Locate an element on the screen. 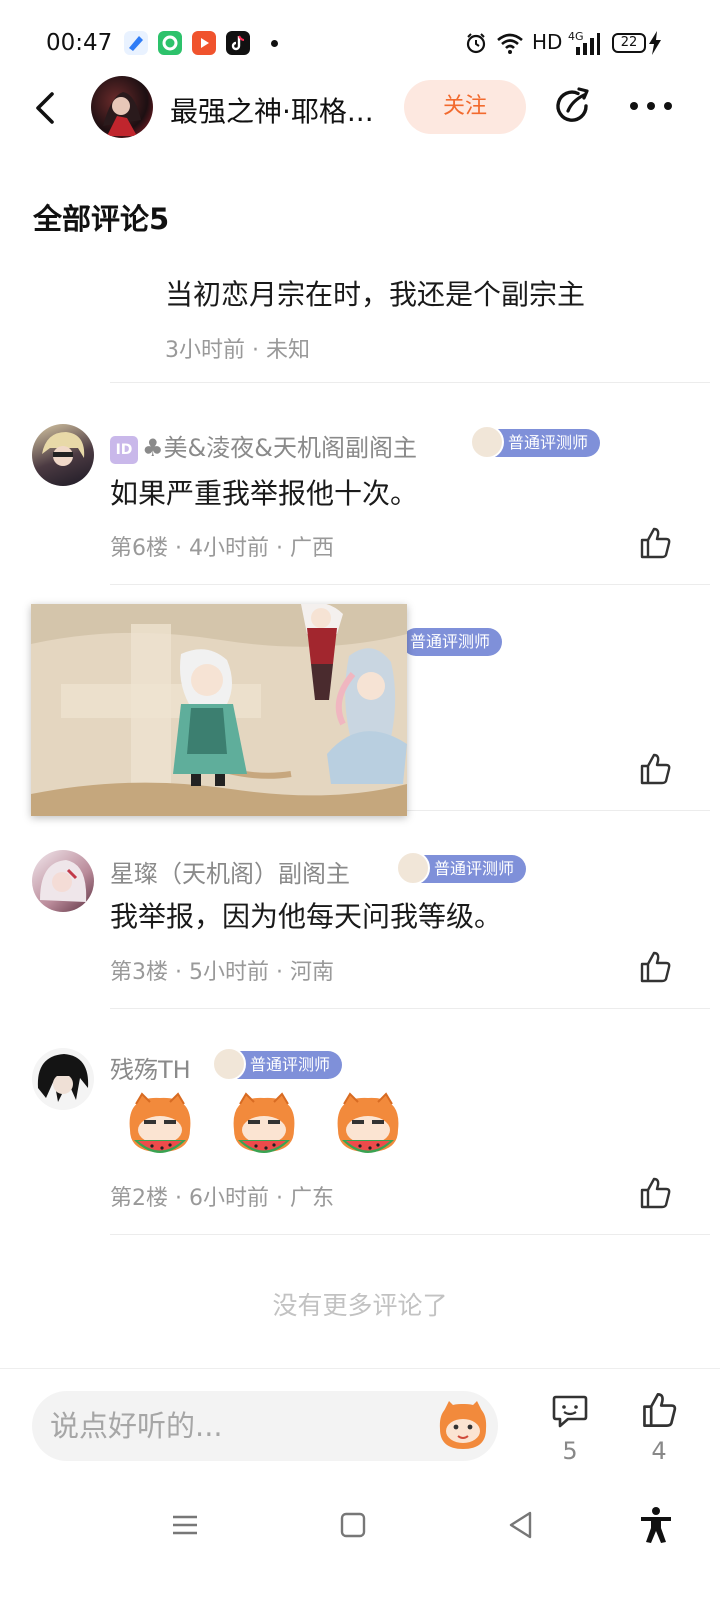  system-nav-bar is located at coordinates (360, 1545).